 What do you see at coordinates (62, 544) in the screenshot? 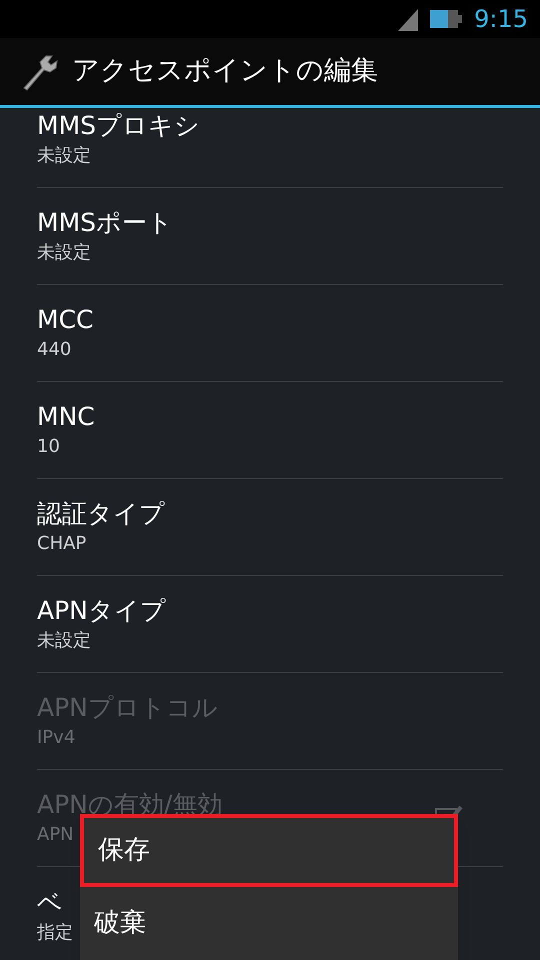
I see `setting-summary: CHAP` at bounding box center [62, 544].